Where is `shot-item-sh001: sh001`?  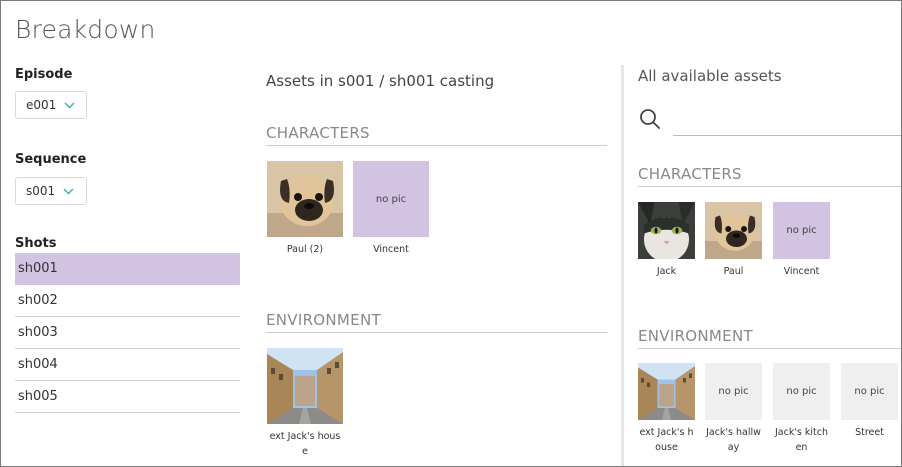
shot-item-sh001: sh001 is located at coordinates (127, 269).